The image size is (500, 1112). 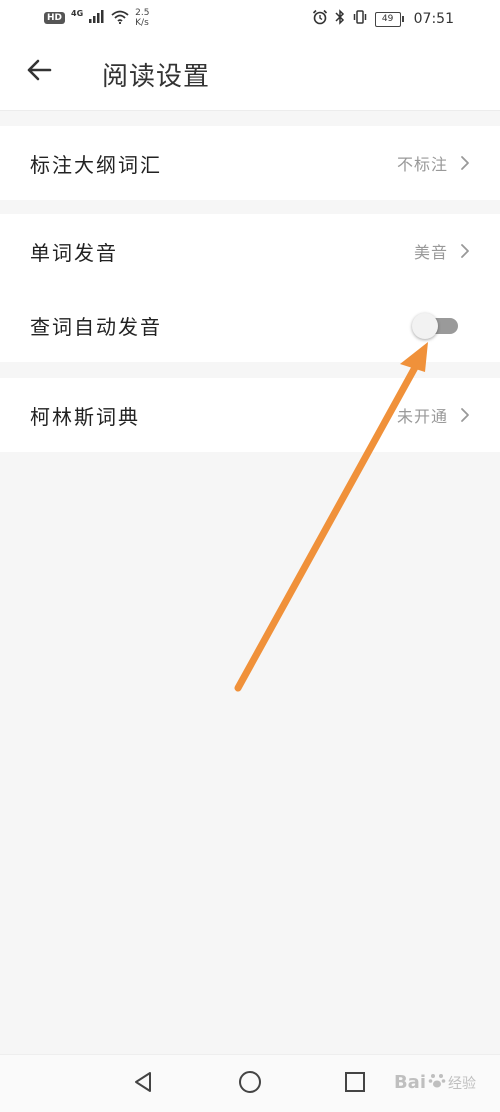 I want to click on setting-word-pronunciation: 单词发音 美音, so click(x=250, y=251).